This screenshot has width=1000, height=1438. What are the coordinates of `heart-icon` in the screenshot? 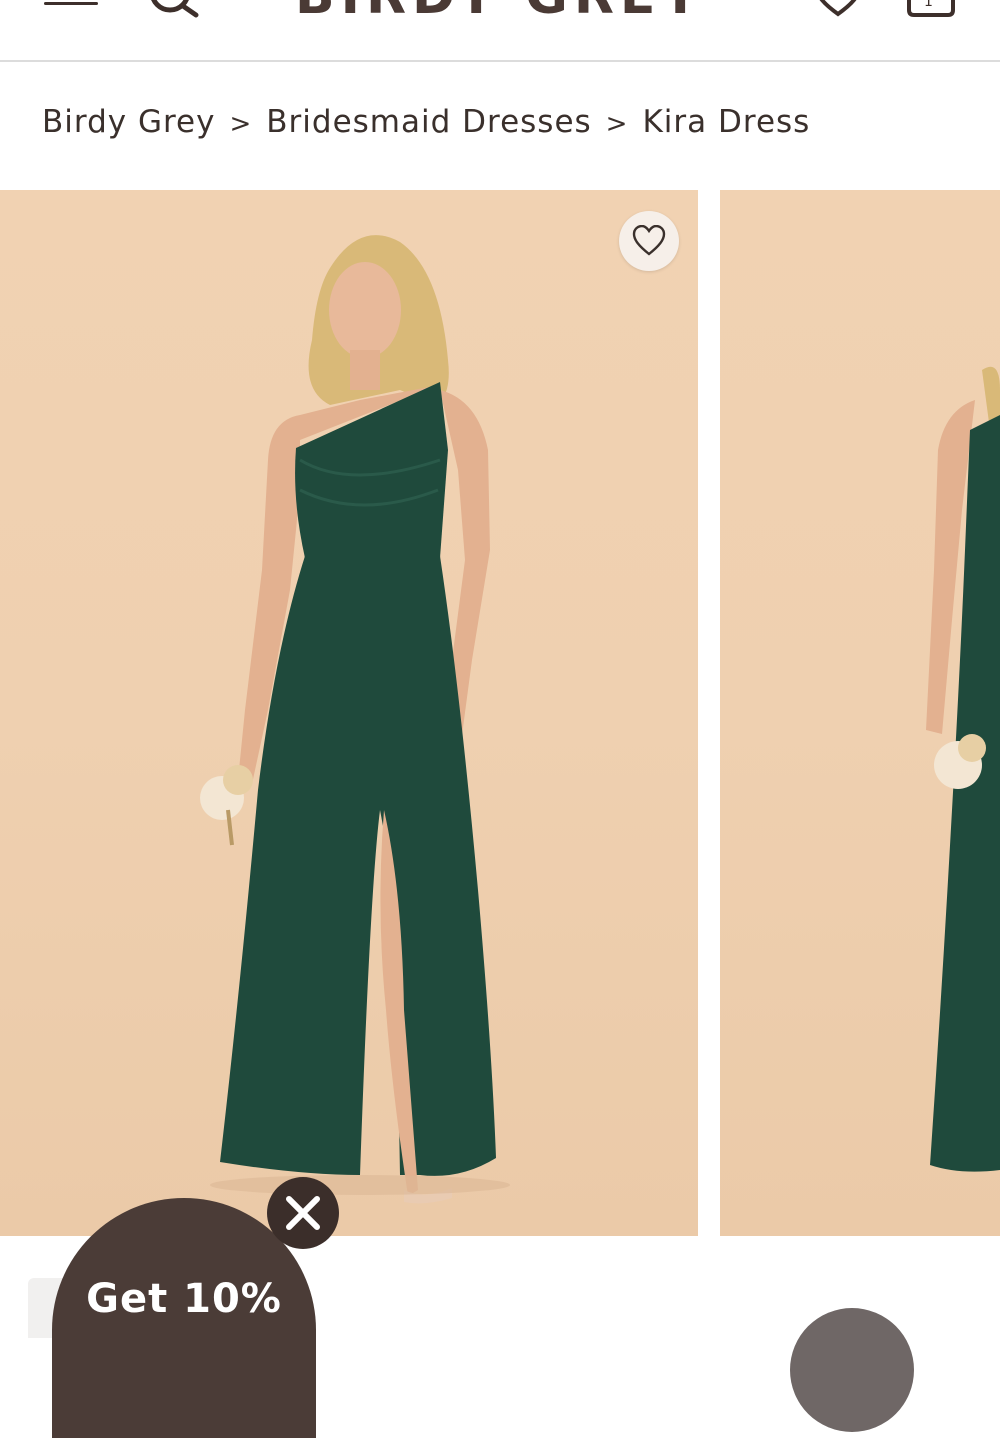 It's located at (838, 11).